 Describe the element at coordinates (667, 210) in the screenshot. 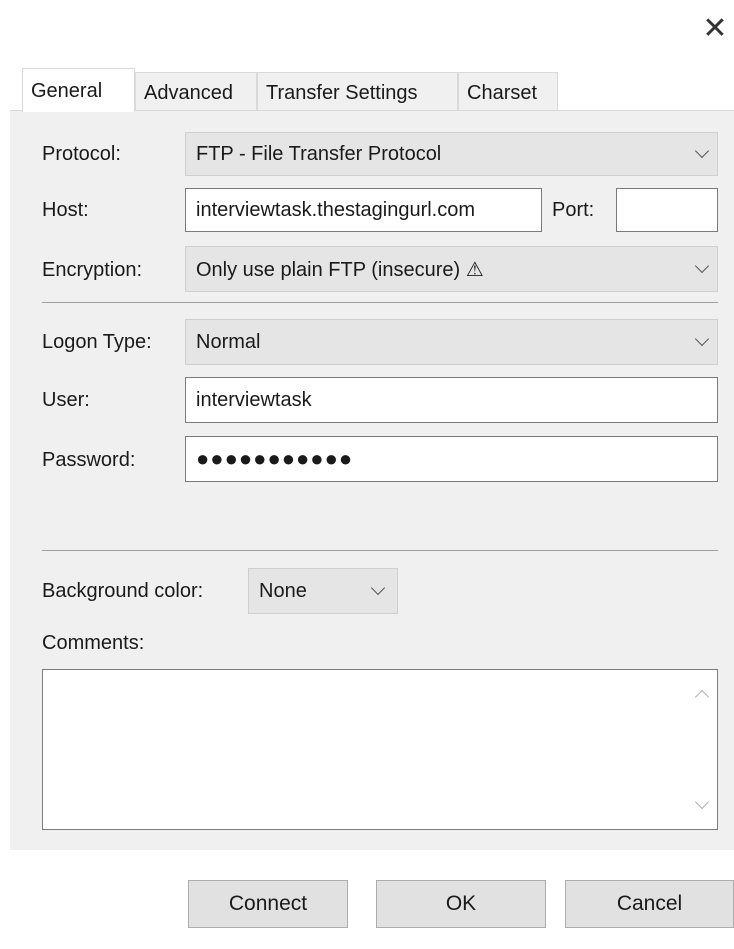

I see `port-field` at that location.